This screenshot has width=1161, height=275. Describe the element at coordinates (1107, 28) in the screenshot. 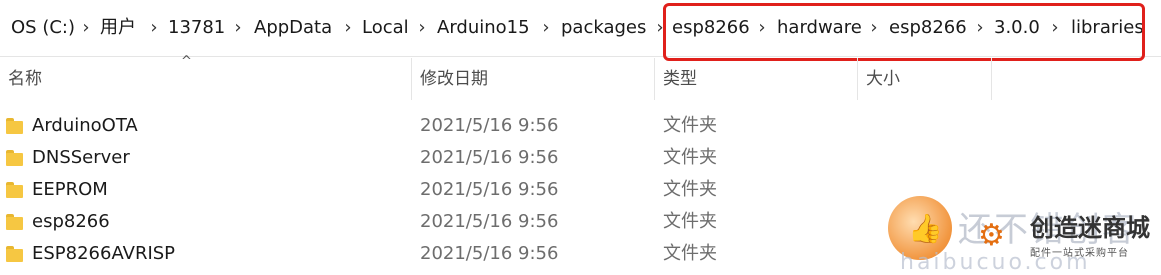

I see `breadcrumb-item-libraries: libraries` at that location.